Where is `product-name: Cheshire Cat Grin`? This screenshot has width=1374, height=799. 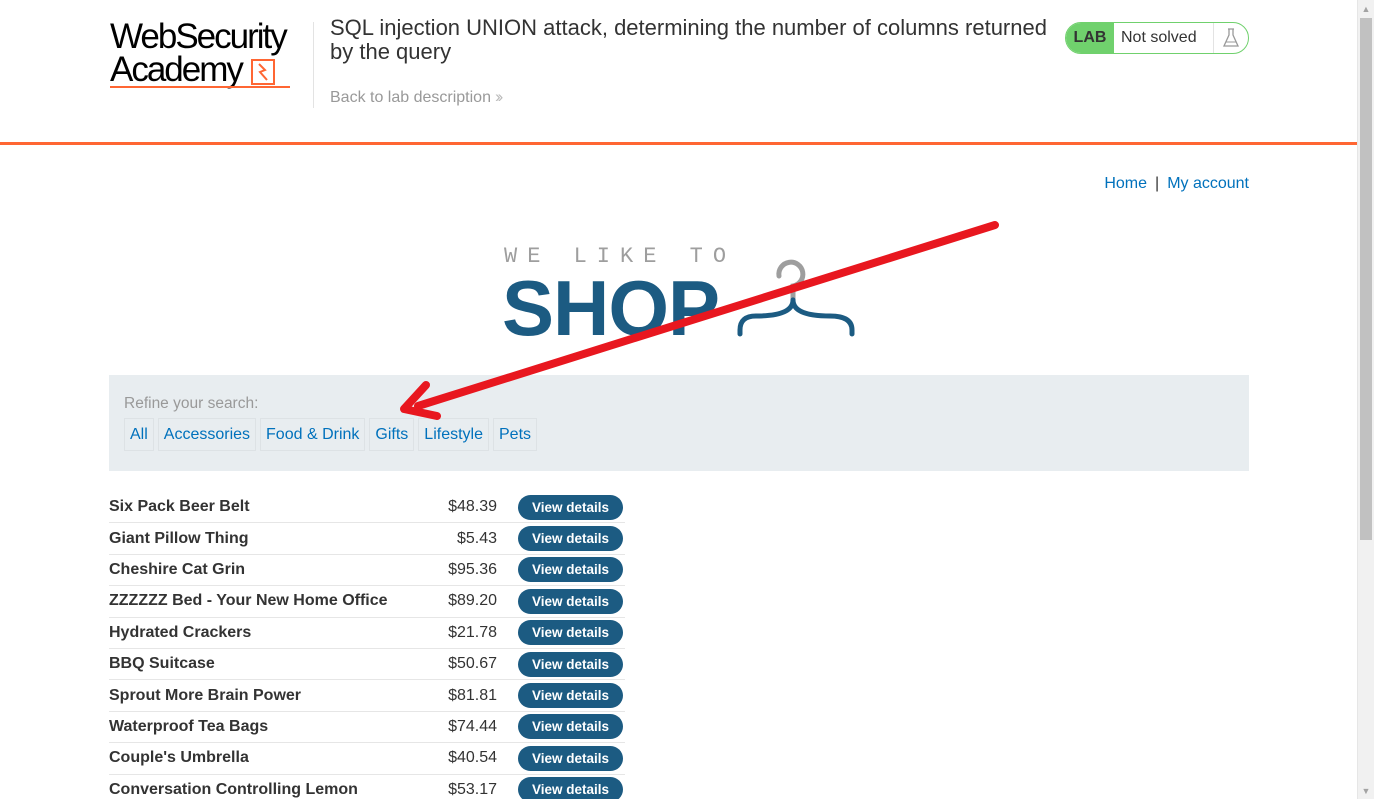 product-name: Cheshire Cat Grin is located at coordinates (177, 569).